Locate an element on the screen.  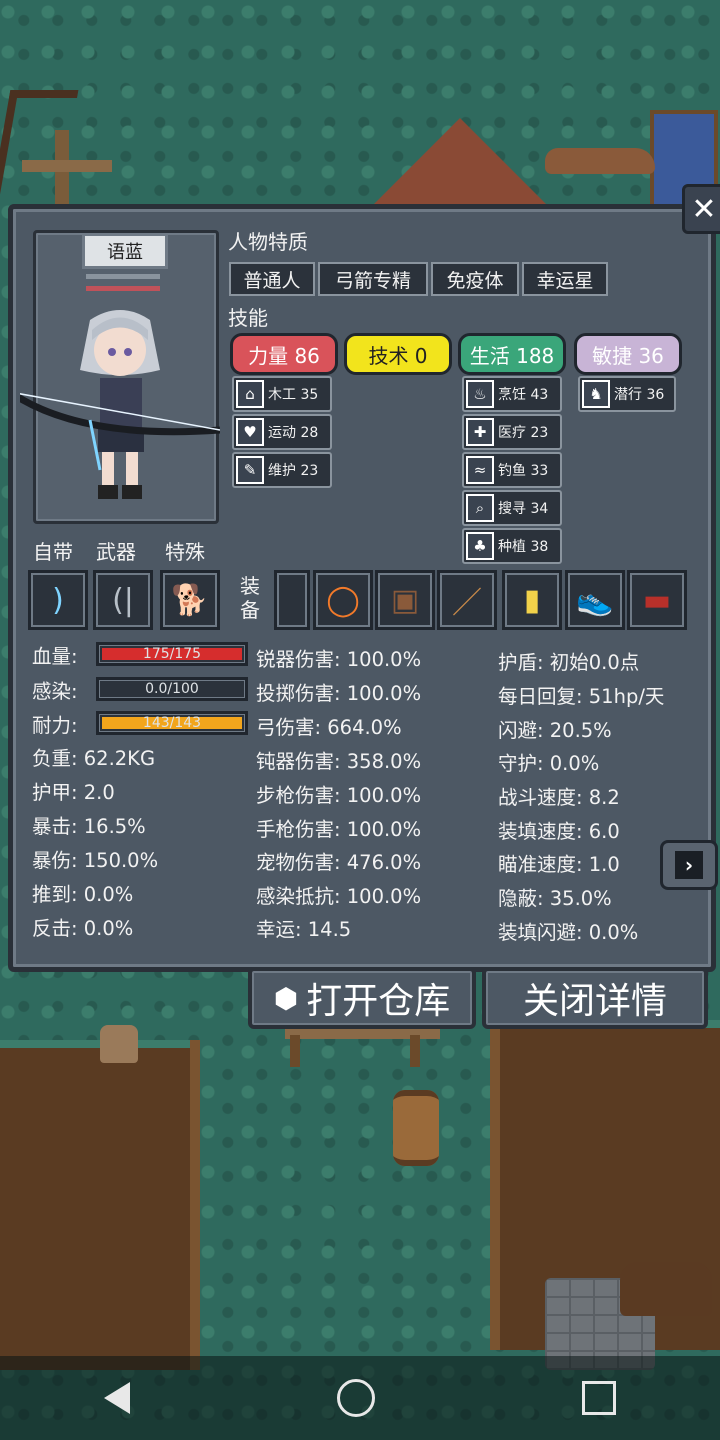
equipment-slot-manual: ▮ is located at coordinates (532, 600).